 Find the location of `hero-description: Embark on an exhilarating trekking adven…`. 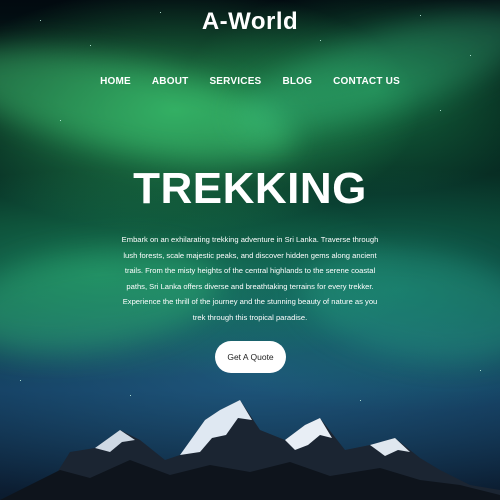

hero-description: Embark on an exhilarating trekking adven… is located at coordinates (250, 278).